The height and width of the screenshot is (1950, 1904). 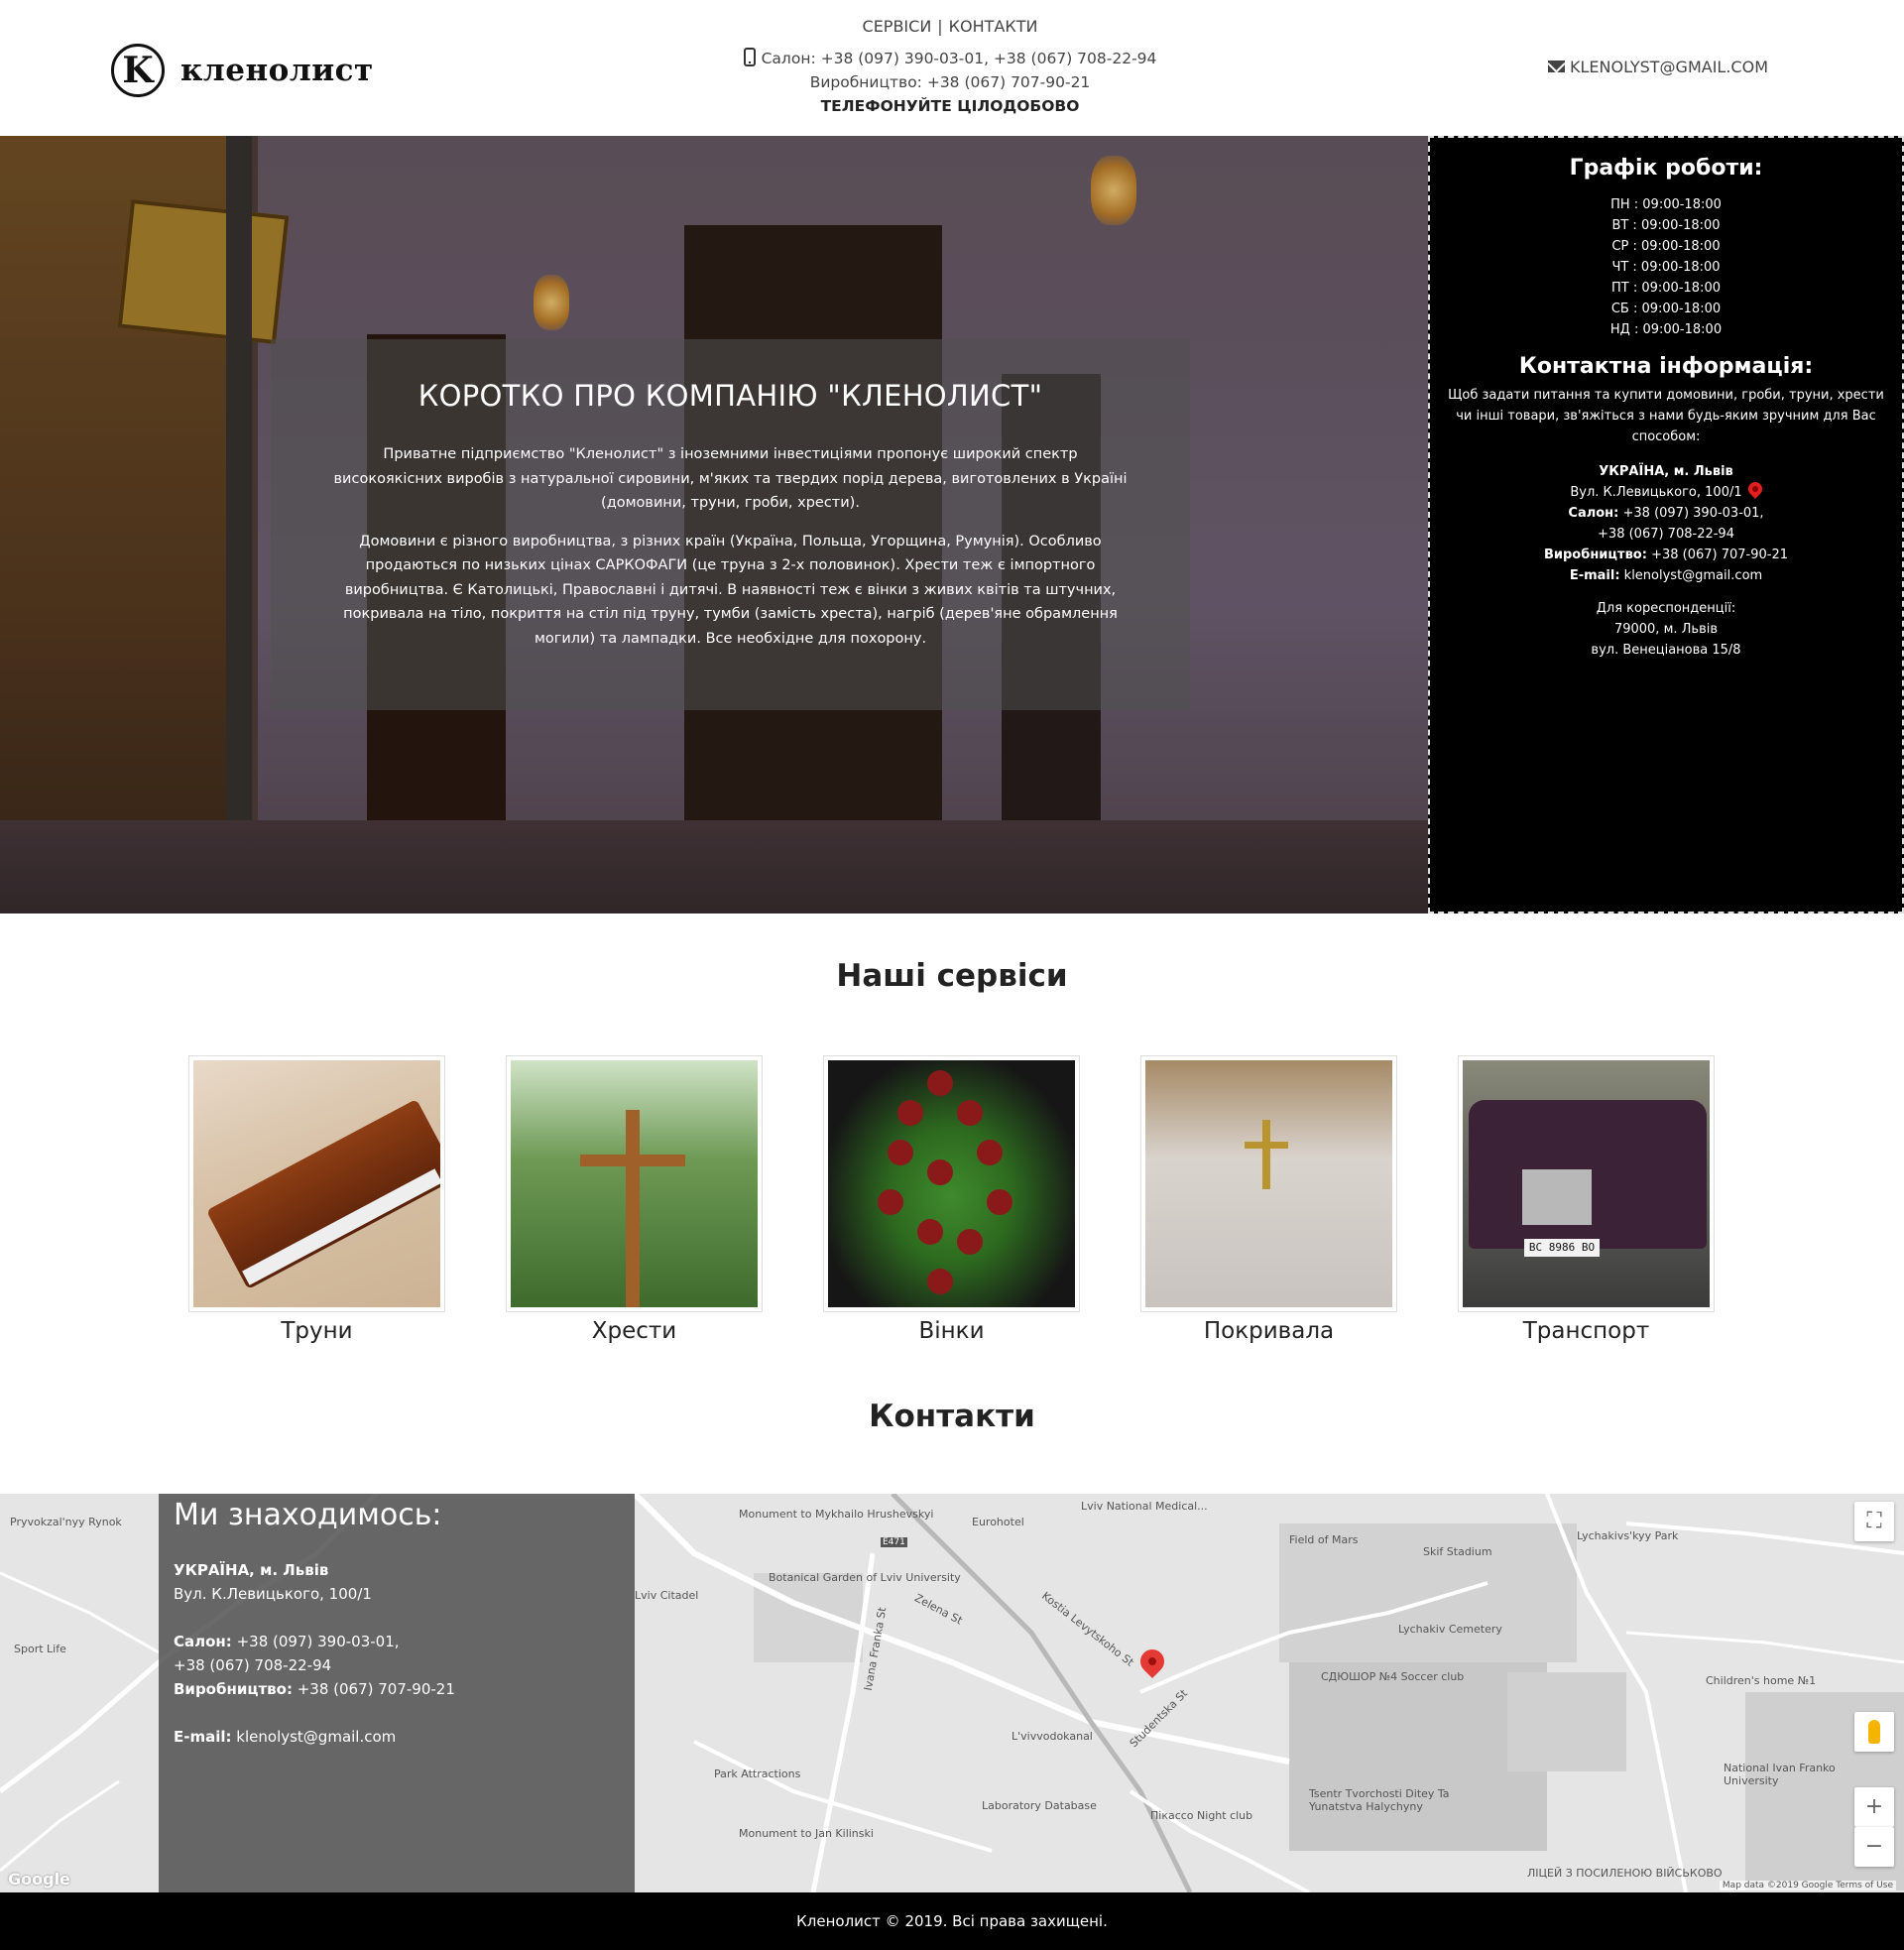 I want to click on map-label: СДЮШОР №4 Soccer club, so click(x=1393, y=1677).